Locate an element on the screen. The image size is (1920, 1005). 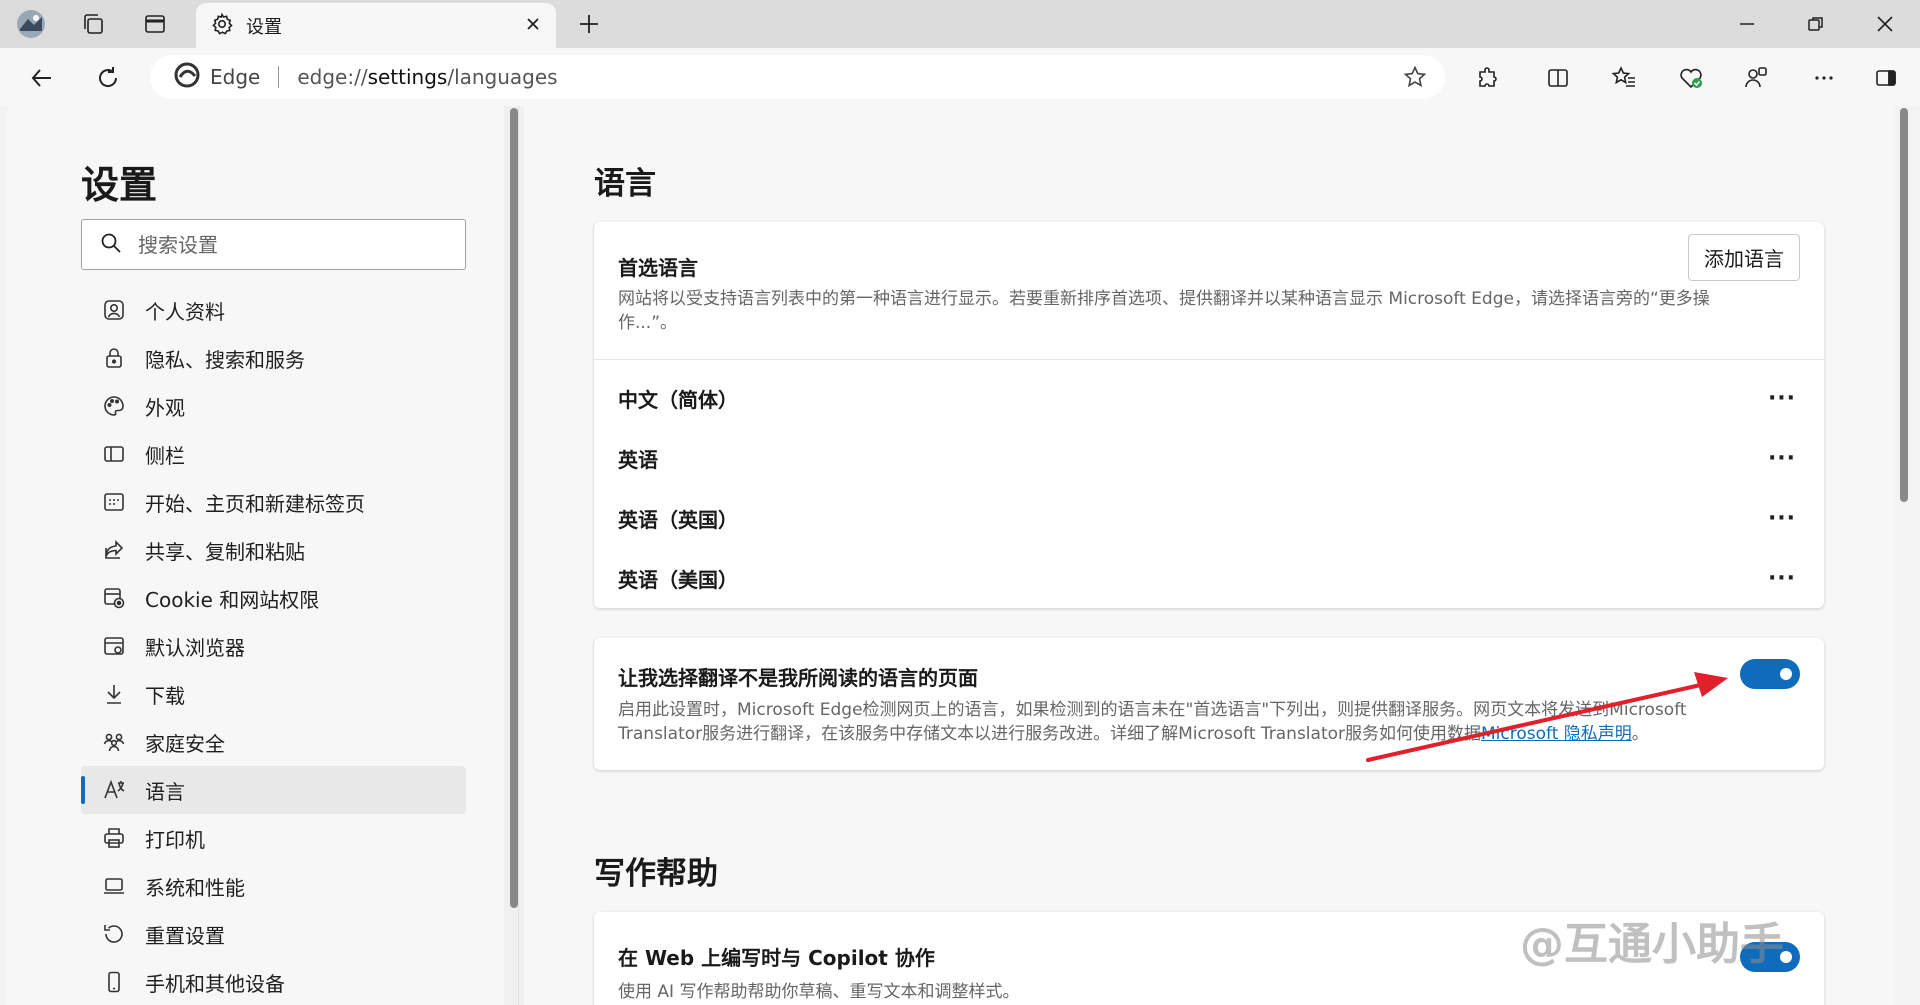
url-scheme: edge:// is located at coordinates (332, 77).